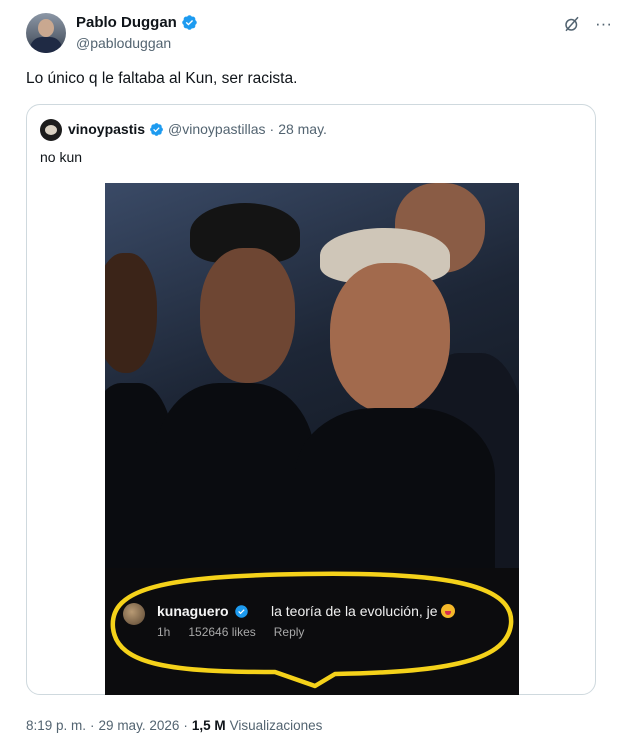  What do you see at coordinates (164, 632) in the screenshot?
I see `comment-time: 1h` at bounding box center [164, 632].